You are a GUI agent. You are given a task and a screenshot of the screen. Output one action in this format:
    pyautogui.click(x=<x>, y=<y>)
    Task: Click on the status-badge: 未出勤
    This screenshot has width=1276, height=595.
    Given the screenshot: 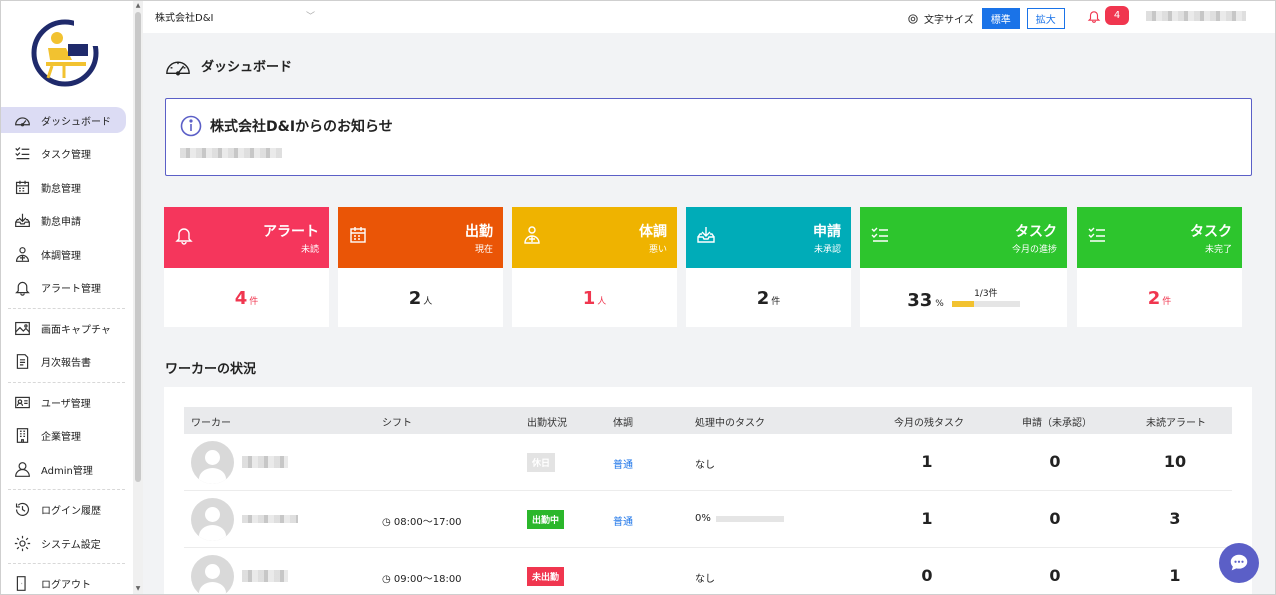 What is the action you would take?
    pyautogui.click(x=546, y=576)
    